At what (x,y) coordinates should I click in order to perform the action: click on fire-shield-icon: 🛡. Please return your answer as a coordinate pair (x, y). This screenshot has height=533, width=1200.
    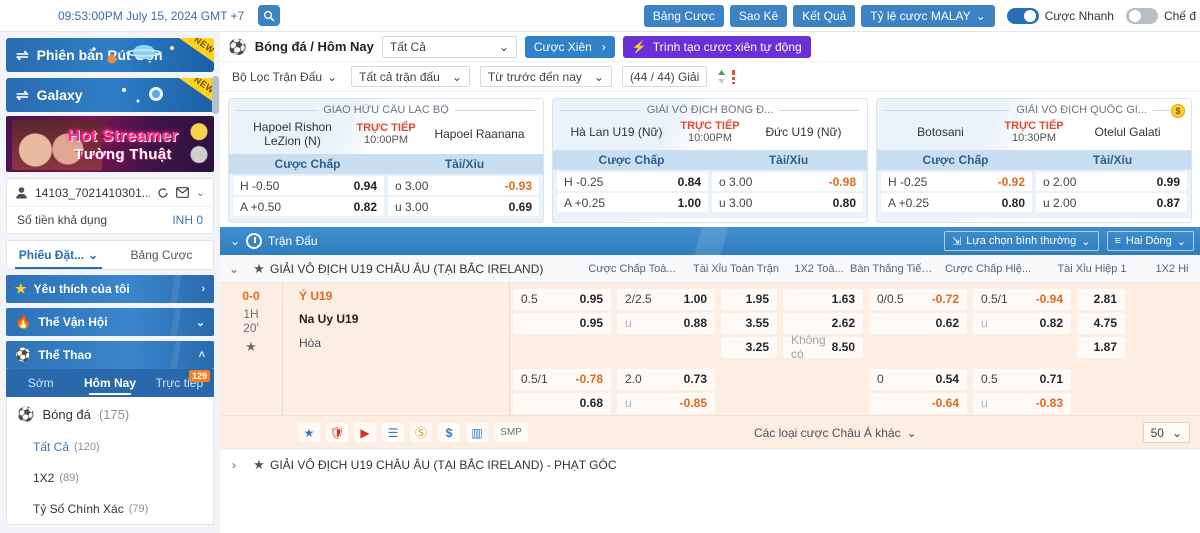
    Looking at the image, I should click on (337, 432).